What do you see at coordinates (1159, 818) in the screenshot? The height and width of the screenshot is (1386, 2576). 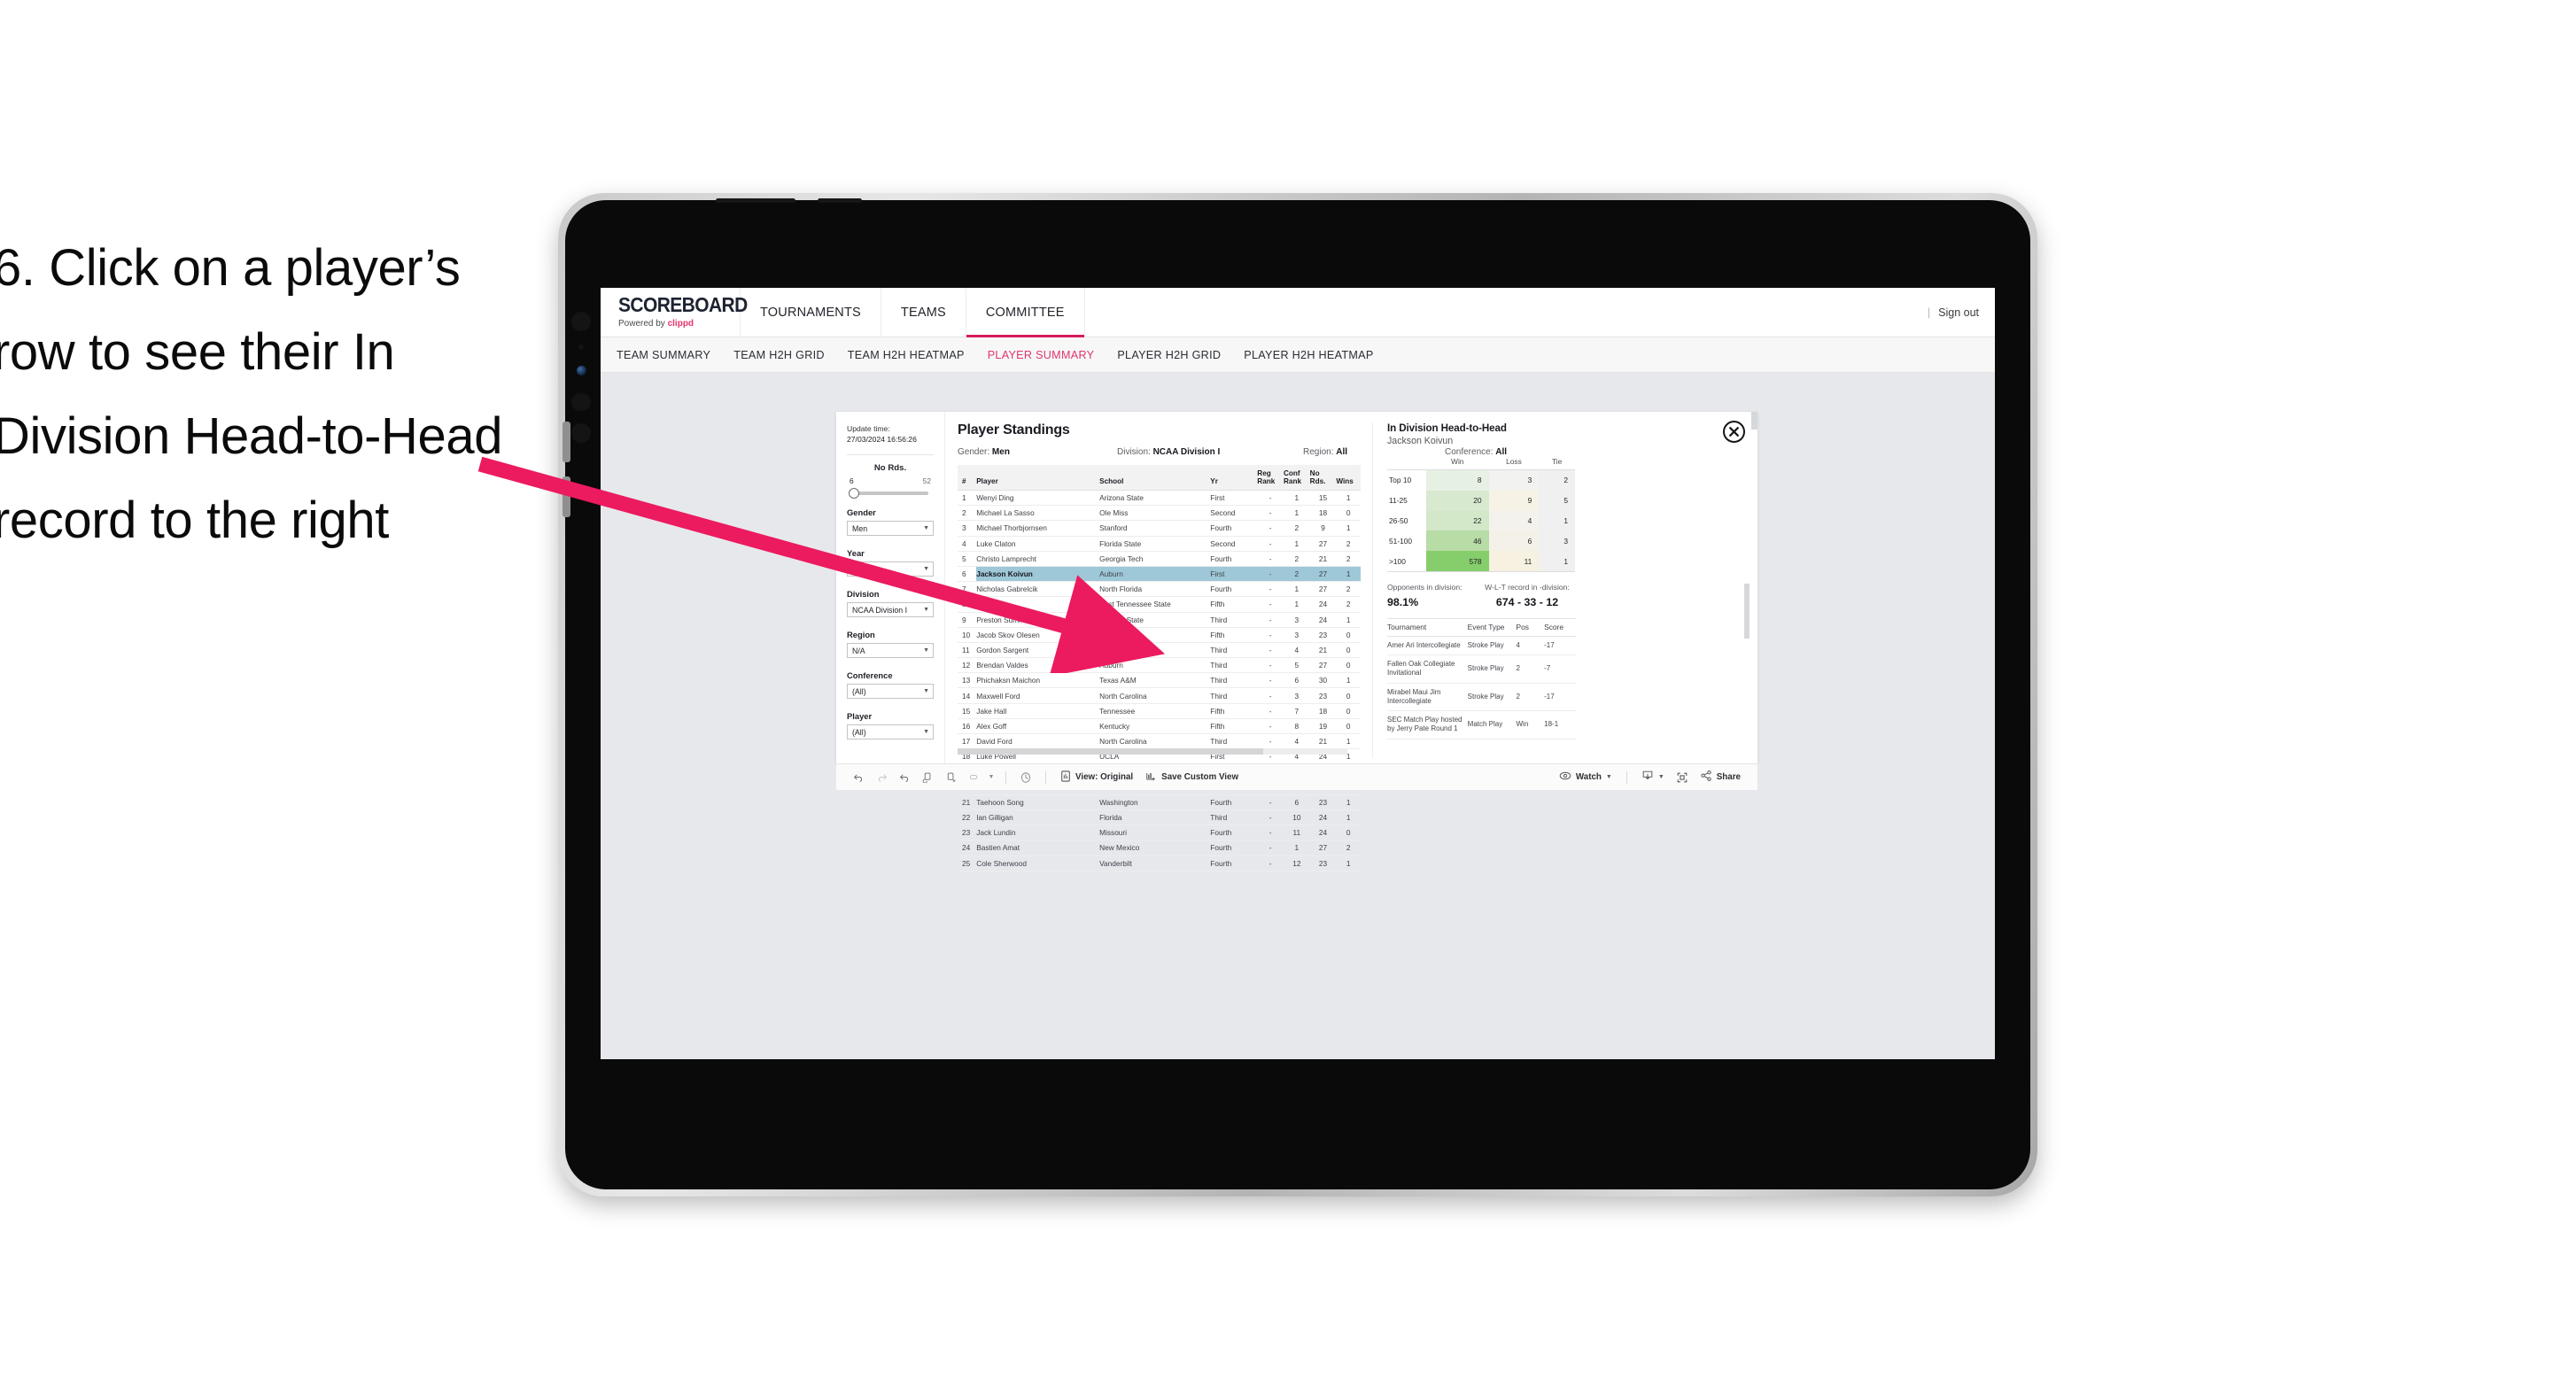 I see `table-row: 22 Ian Gilligan Florida Third -10 24 1` at bounding box center [1159, 818].